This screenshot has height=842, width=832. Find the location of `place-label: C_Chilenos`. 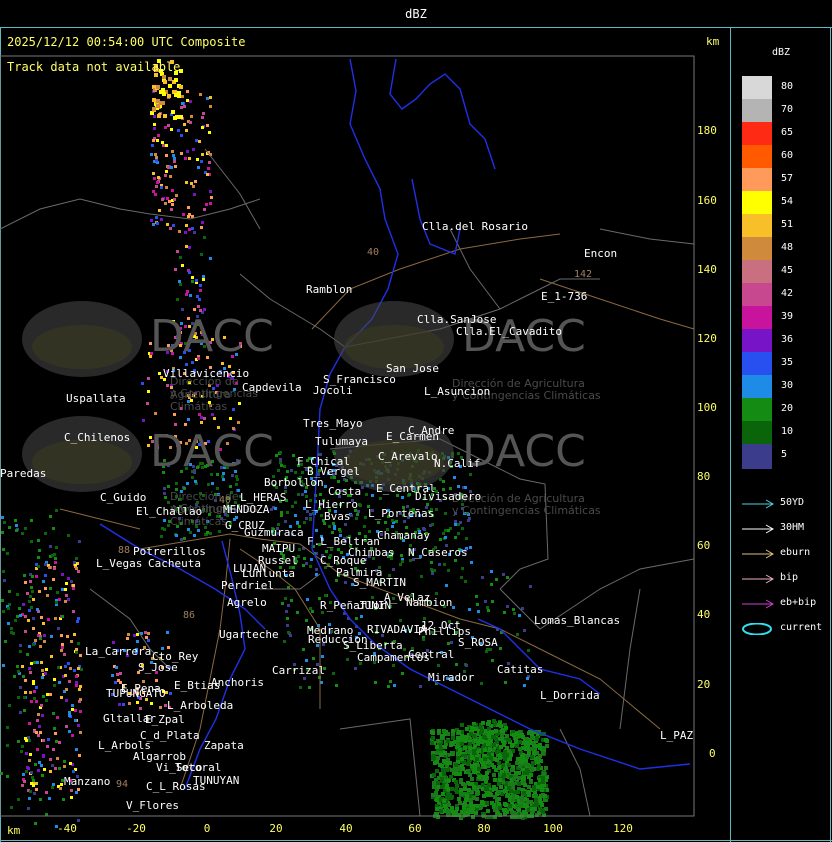

place-label: C_Chilenos is located at coordinates (97, 437).